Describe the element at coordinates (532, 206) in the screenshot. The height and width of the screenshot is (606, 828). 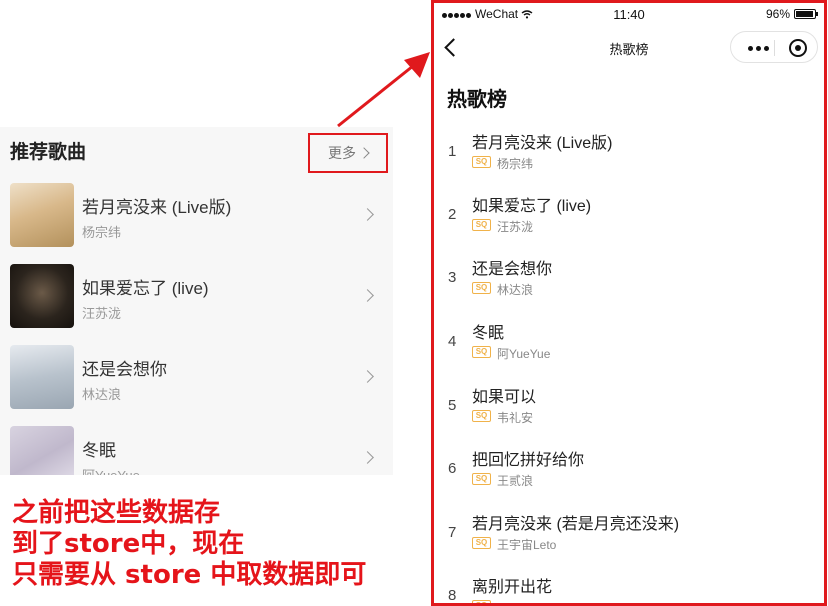
I see `rank-song-name: 如果爱忘了 (live)` at that location.